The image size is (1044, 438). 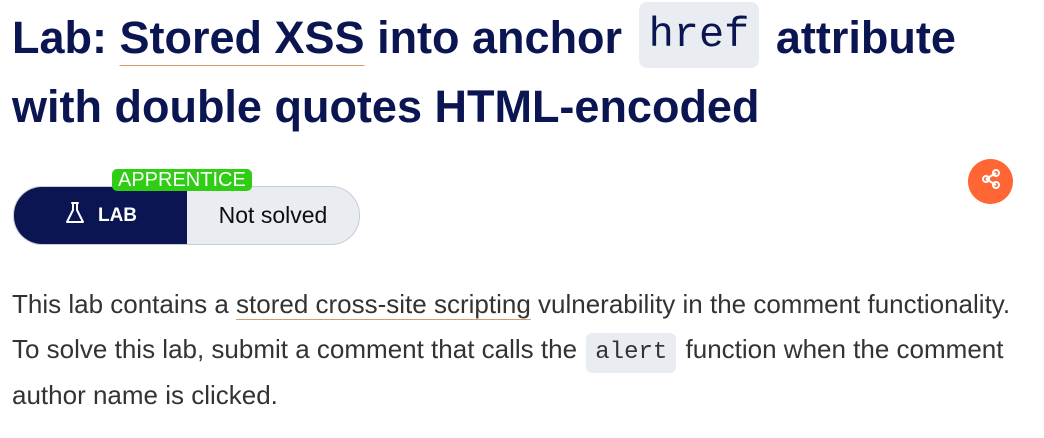 What do you see at coordinates (117, 215) in the screenshot?
I see `lab-type-text: LAB` at bounding box center [117, 215].